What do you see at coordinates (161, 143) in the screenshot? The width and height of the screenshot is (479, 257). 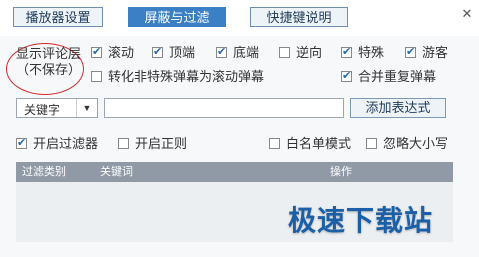 I see `checkbox-label: 开启正则` at bounding box center [161, 143].